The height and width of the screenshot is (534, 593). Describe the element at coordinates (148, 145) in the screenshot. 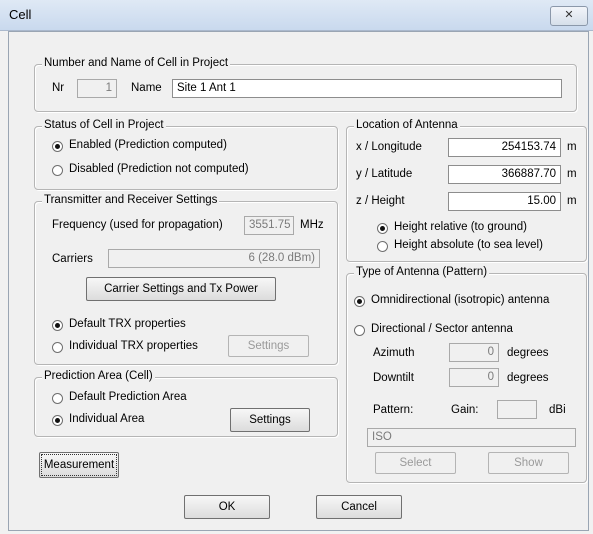

I see `enabled-label: Enabled (Prediction computed)` at that location.